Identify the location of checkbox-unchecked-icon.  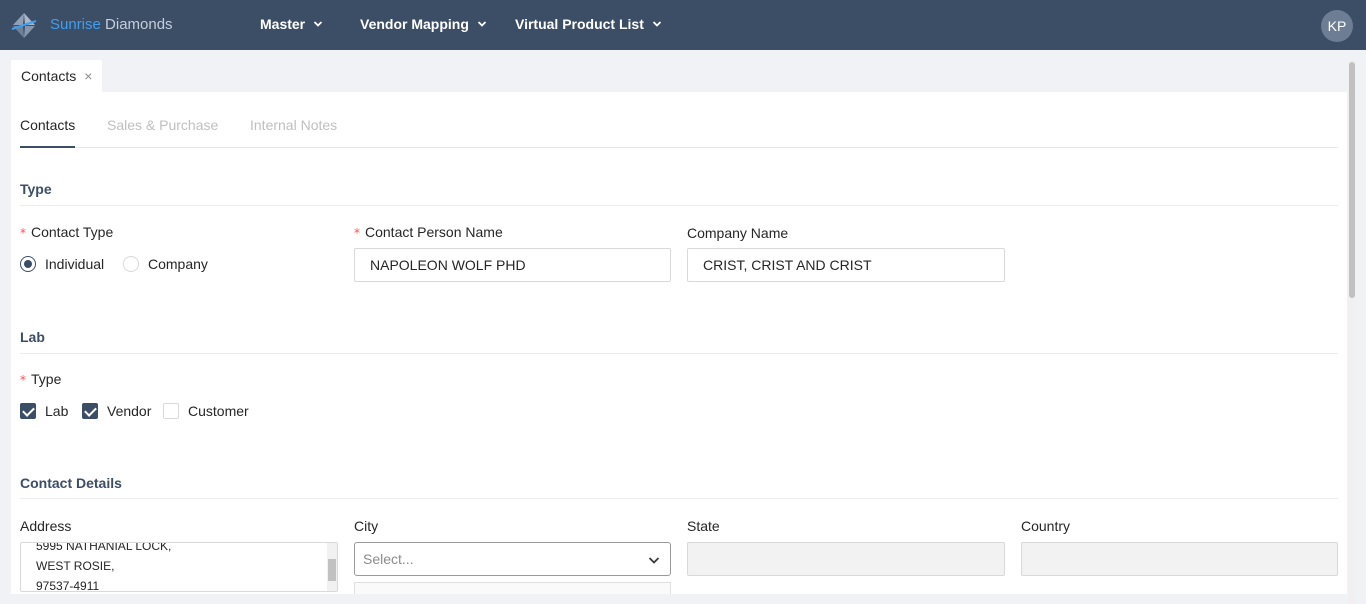
(171, 411).